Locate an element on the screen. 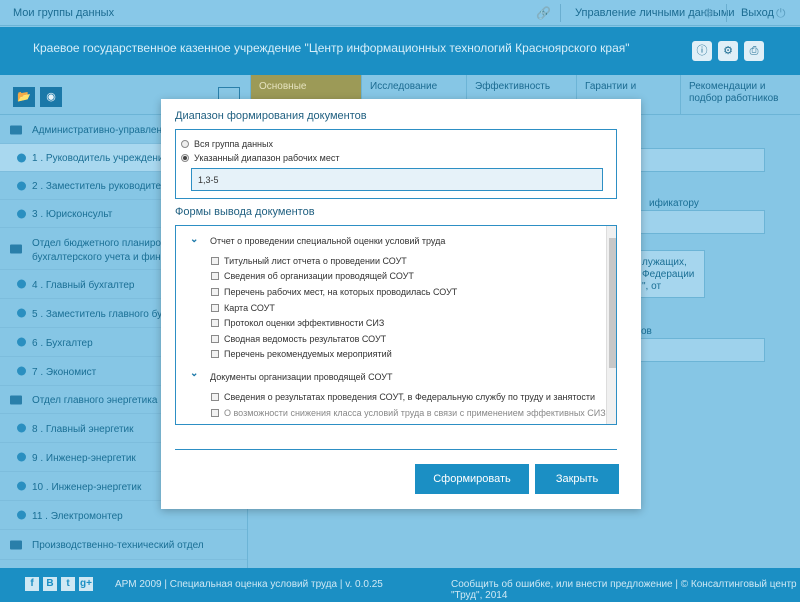  exit-icon: ⏻ is located at coordinates (781, 13).